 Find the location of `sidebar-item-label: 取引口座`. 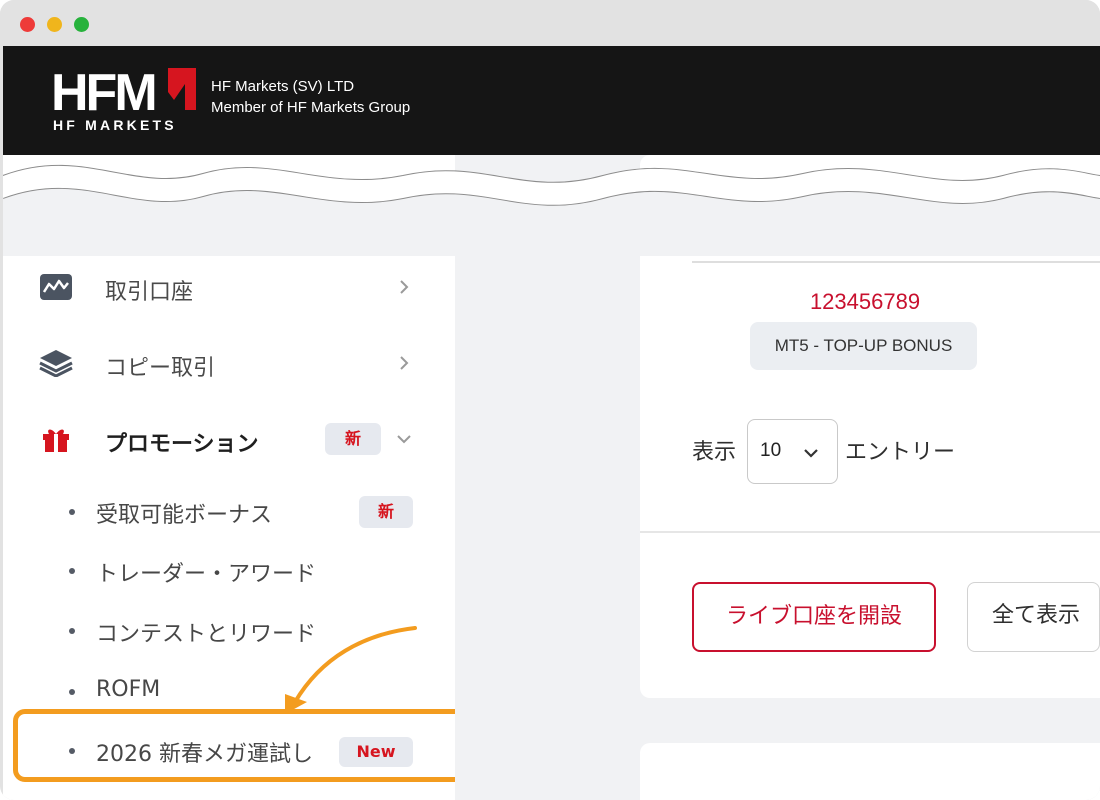

sidebar-item-label: 取引口座 is located at coordinates (149, 292).